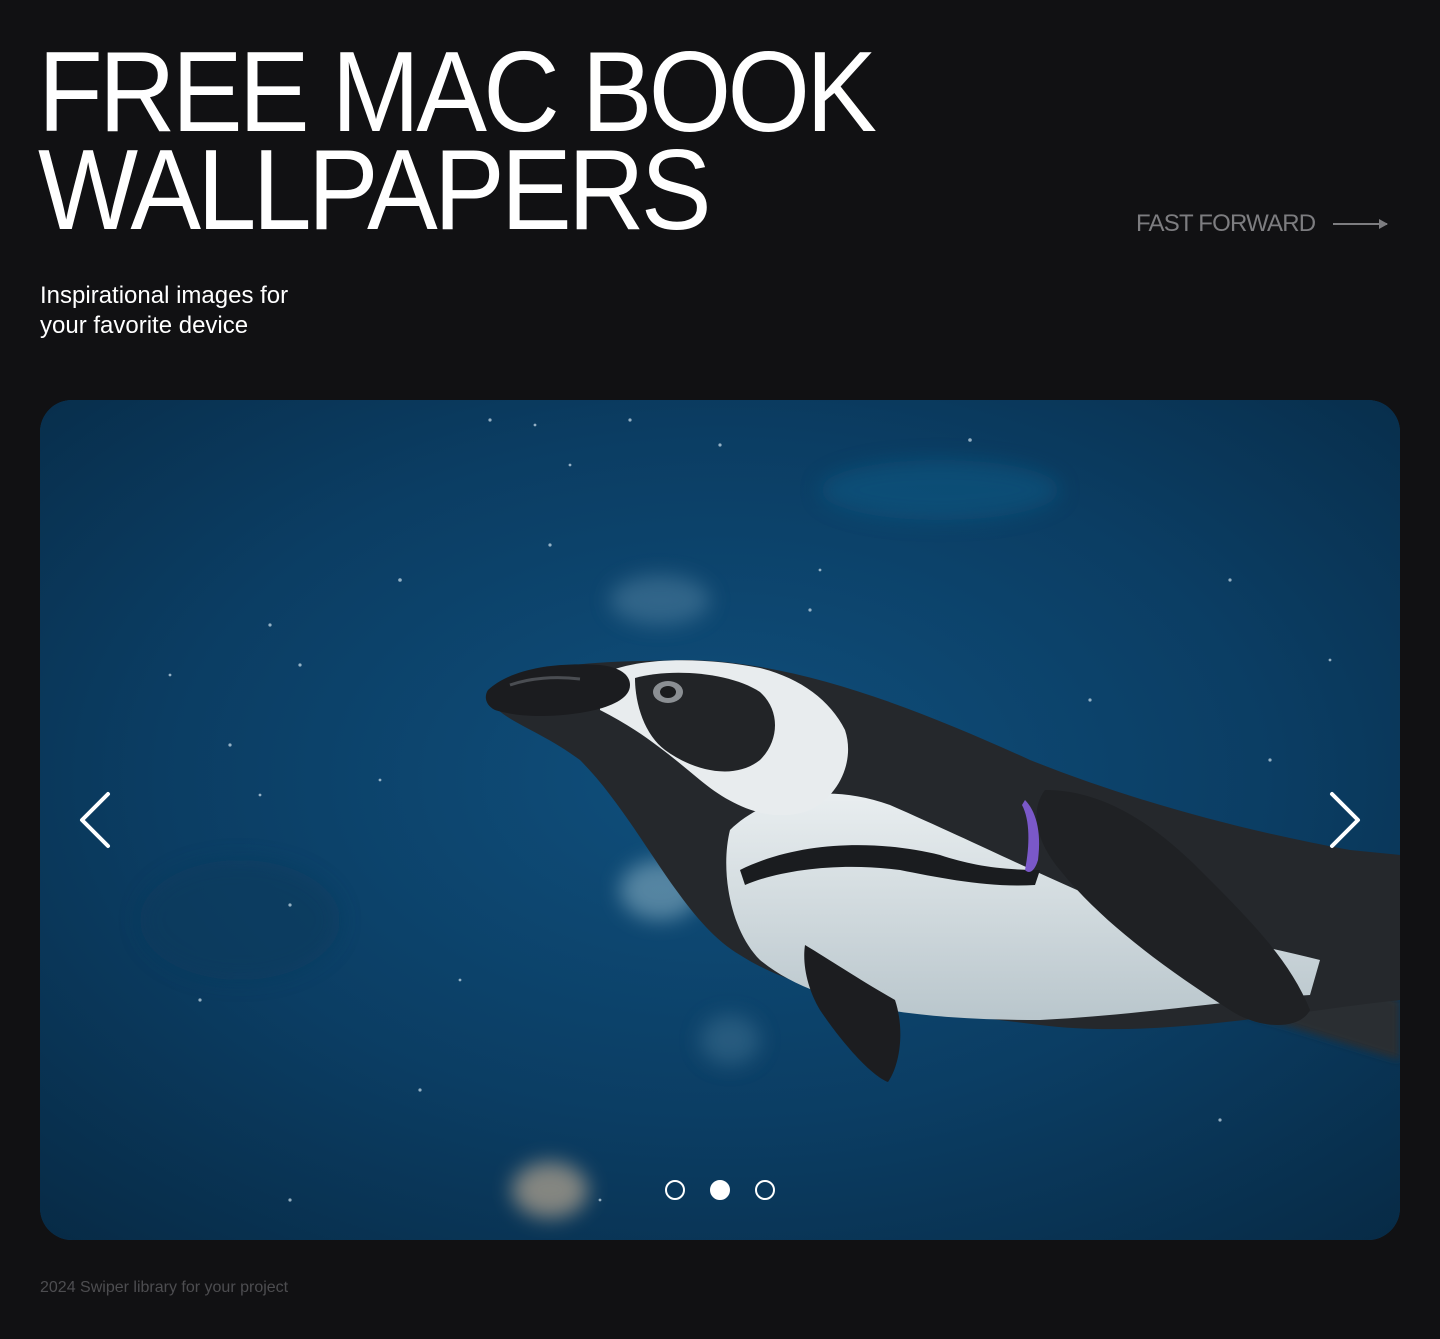 Image resolution: width=1440 pixels, height=1339 pixels. What do you see at coordinates (1226, 223) in the screenshot?
I see `fast-forward-label: FAST FORWARD` at bounding box center [1226, 223].